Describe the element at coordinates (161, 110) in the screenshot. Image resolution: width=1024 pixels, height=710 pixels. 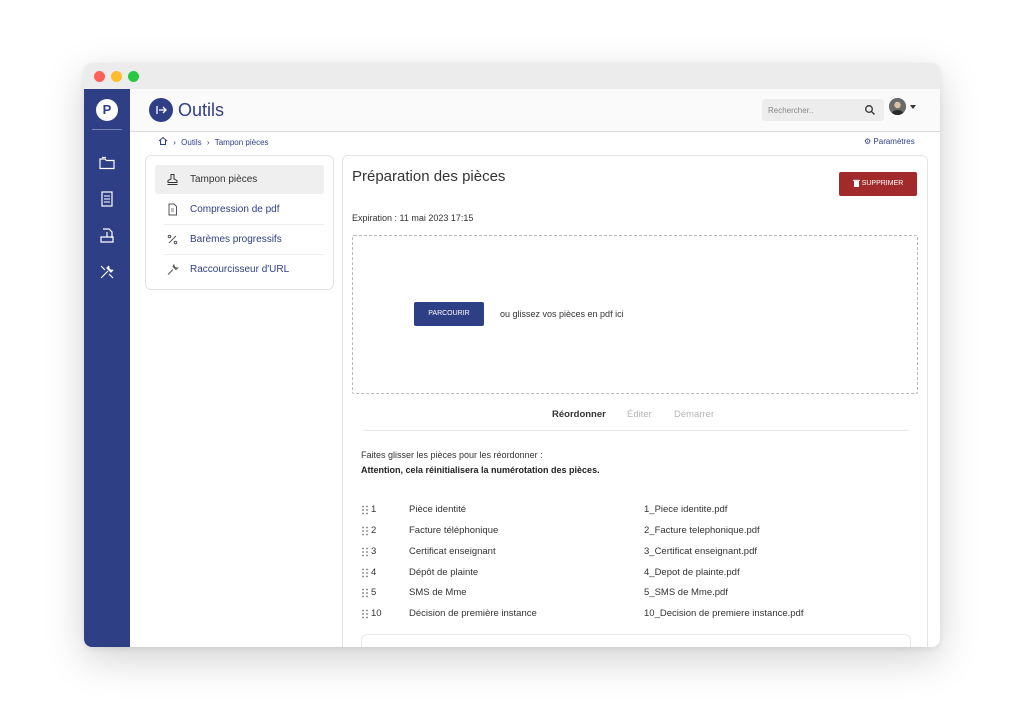
I see `back-arrow-icon` at that location.